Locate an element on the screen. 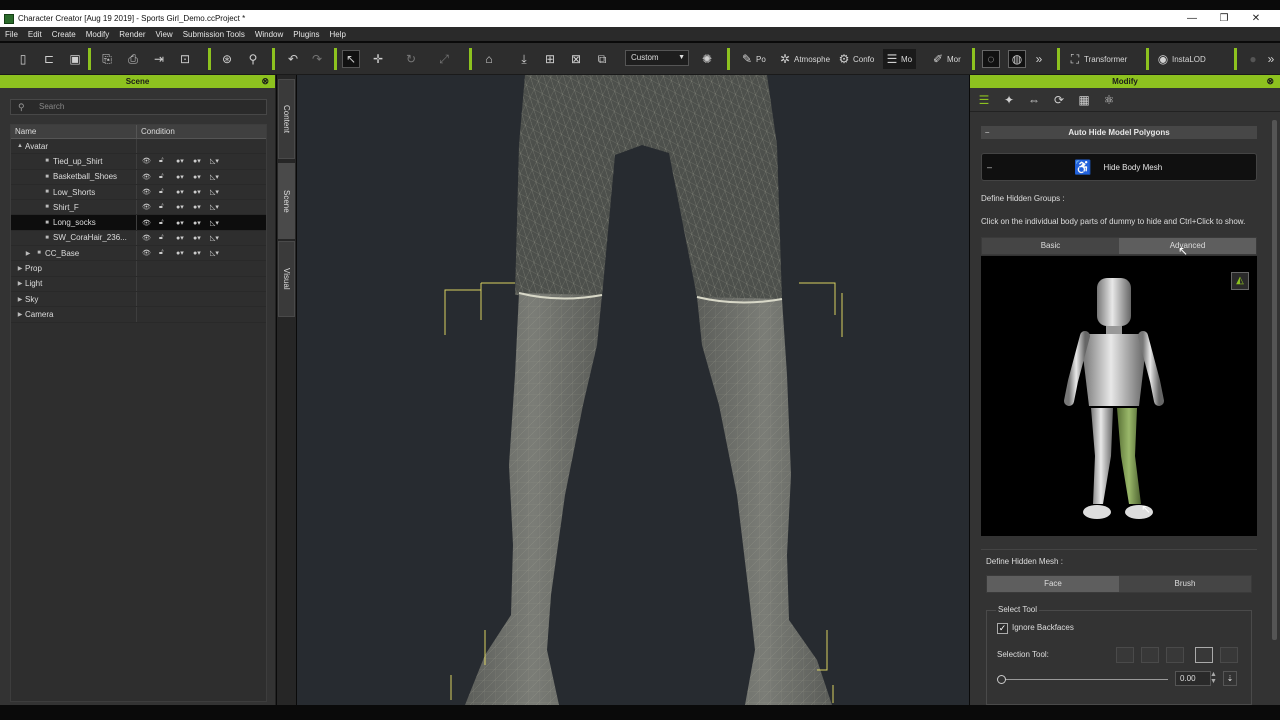  menu-edit: Edit is located at coordinates (35, 34).